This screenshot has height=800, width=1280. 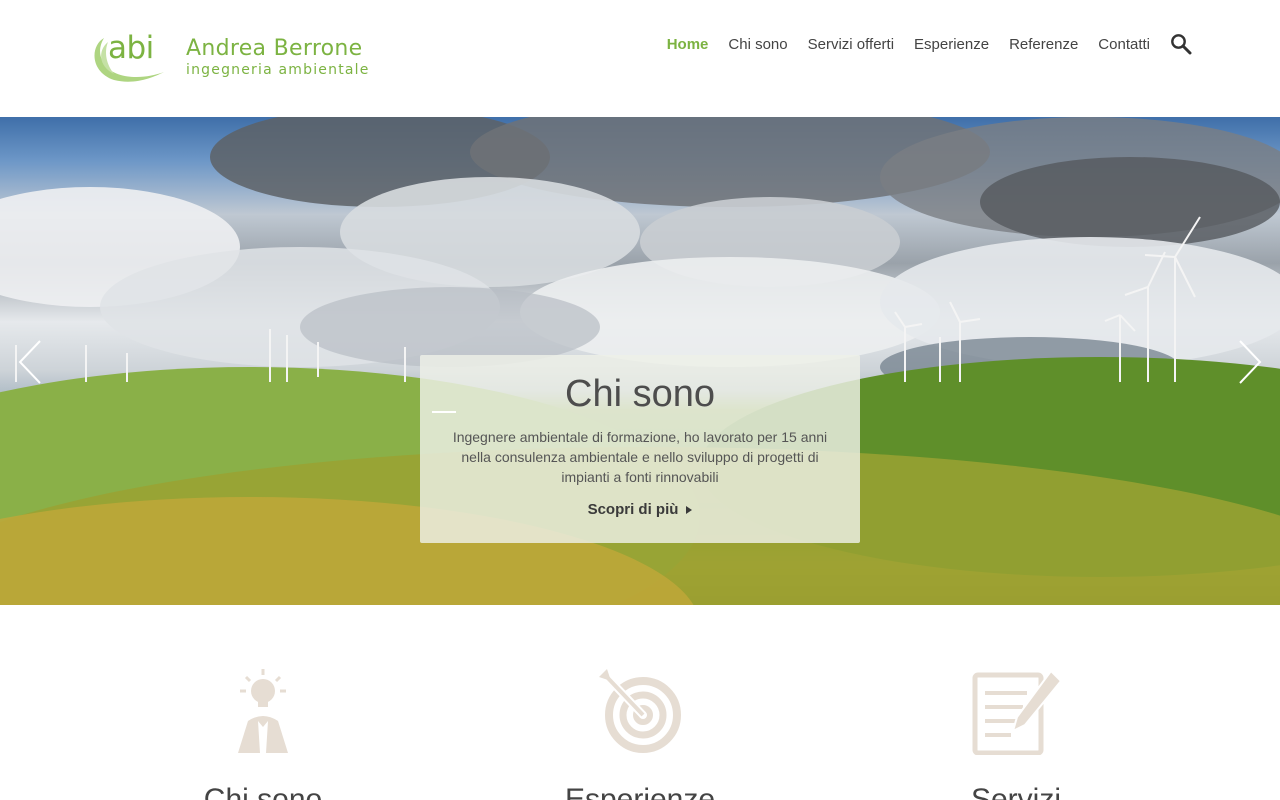 What do you see at coordinates (851, 44) in the screenshot?
I see `nav-item-servizi-offerti: Servizi offerti` at bounding box center [851, 44].